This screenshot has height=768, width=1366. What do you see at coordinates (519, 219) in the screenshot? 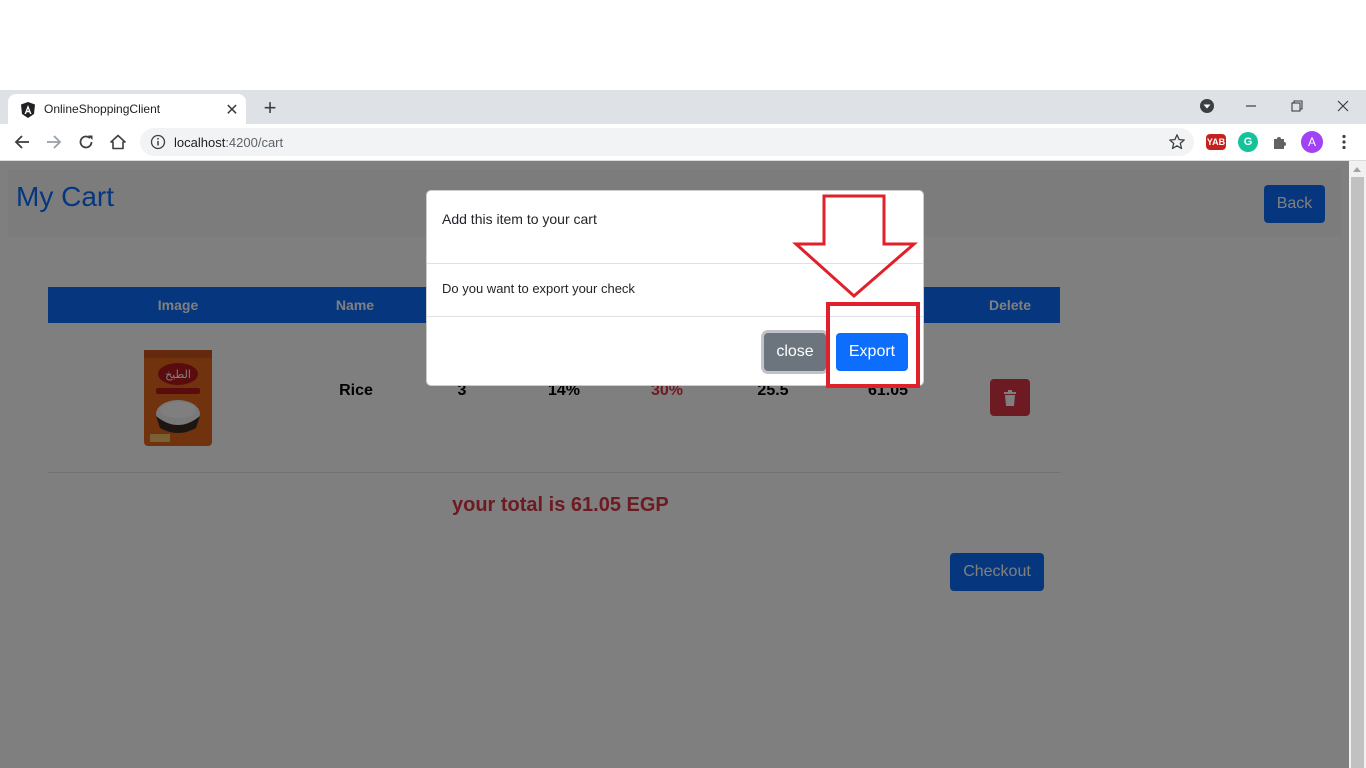
I see `modal-title: Add this item to your cart` at bounding box center [519, 219].